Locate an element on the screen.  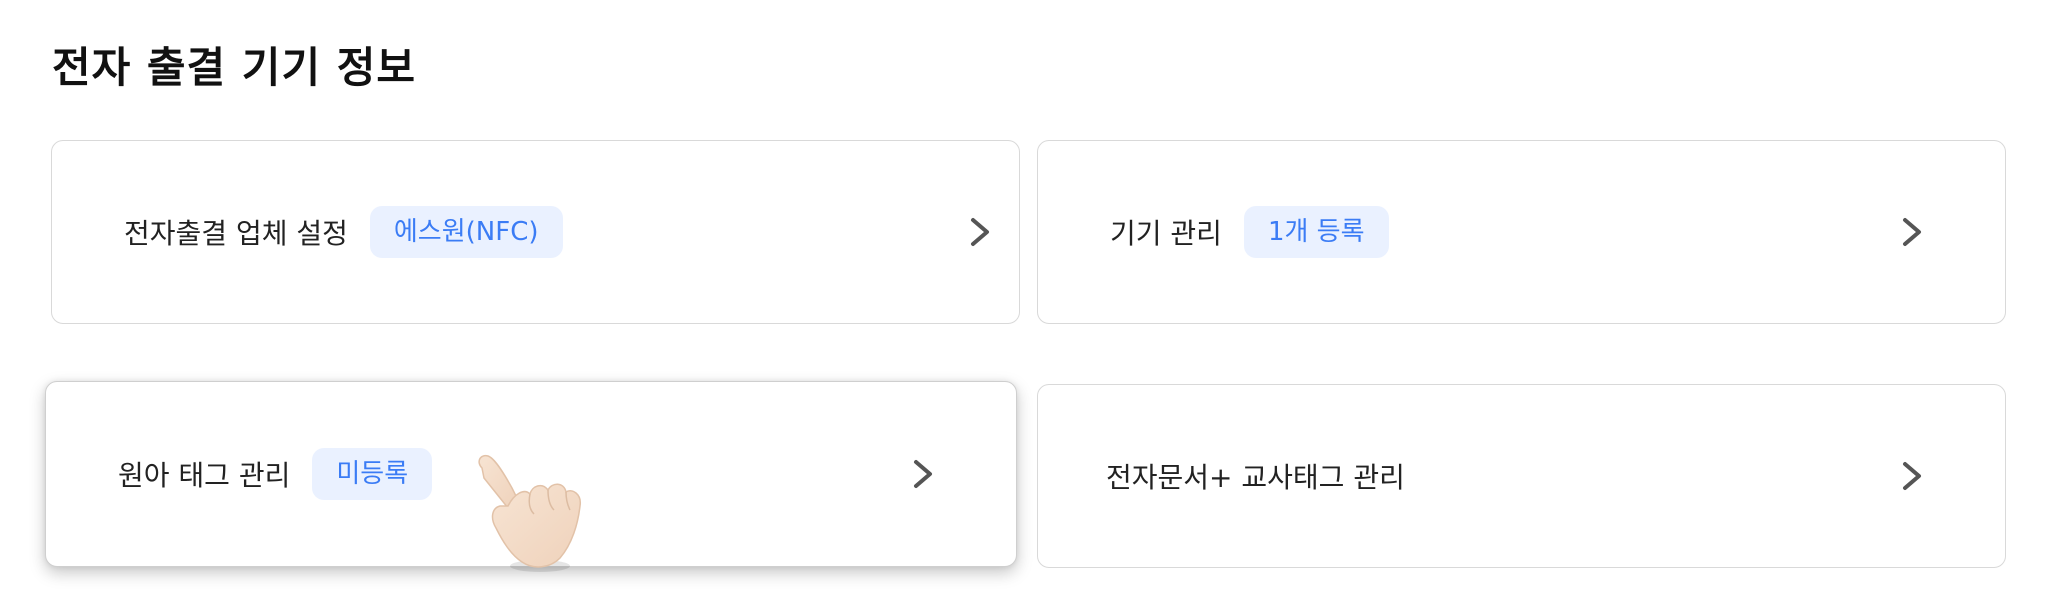
teacher-tag-management-card: 전자문서+ 교사태그 관리 is located at coordinates (1521, 476).